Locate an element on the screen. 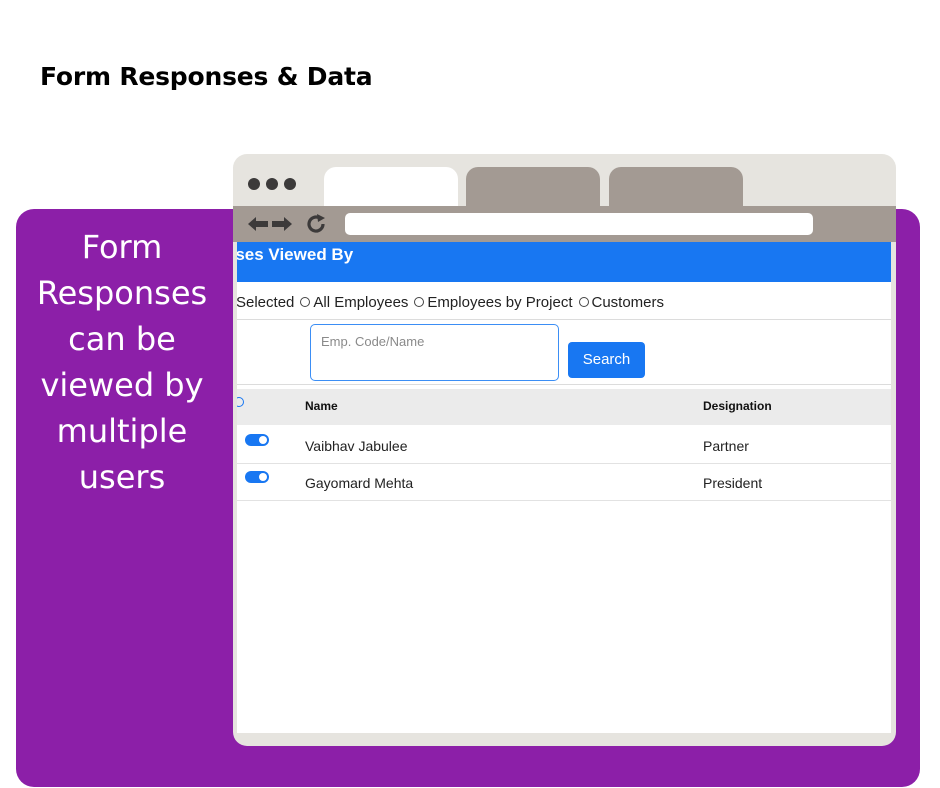  browser-tab-active is located at coordinates (391, 189).